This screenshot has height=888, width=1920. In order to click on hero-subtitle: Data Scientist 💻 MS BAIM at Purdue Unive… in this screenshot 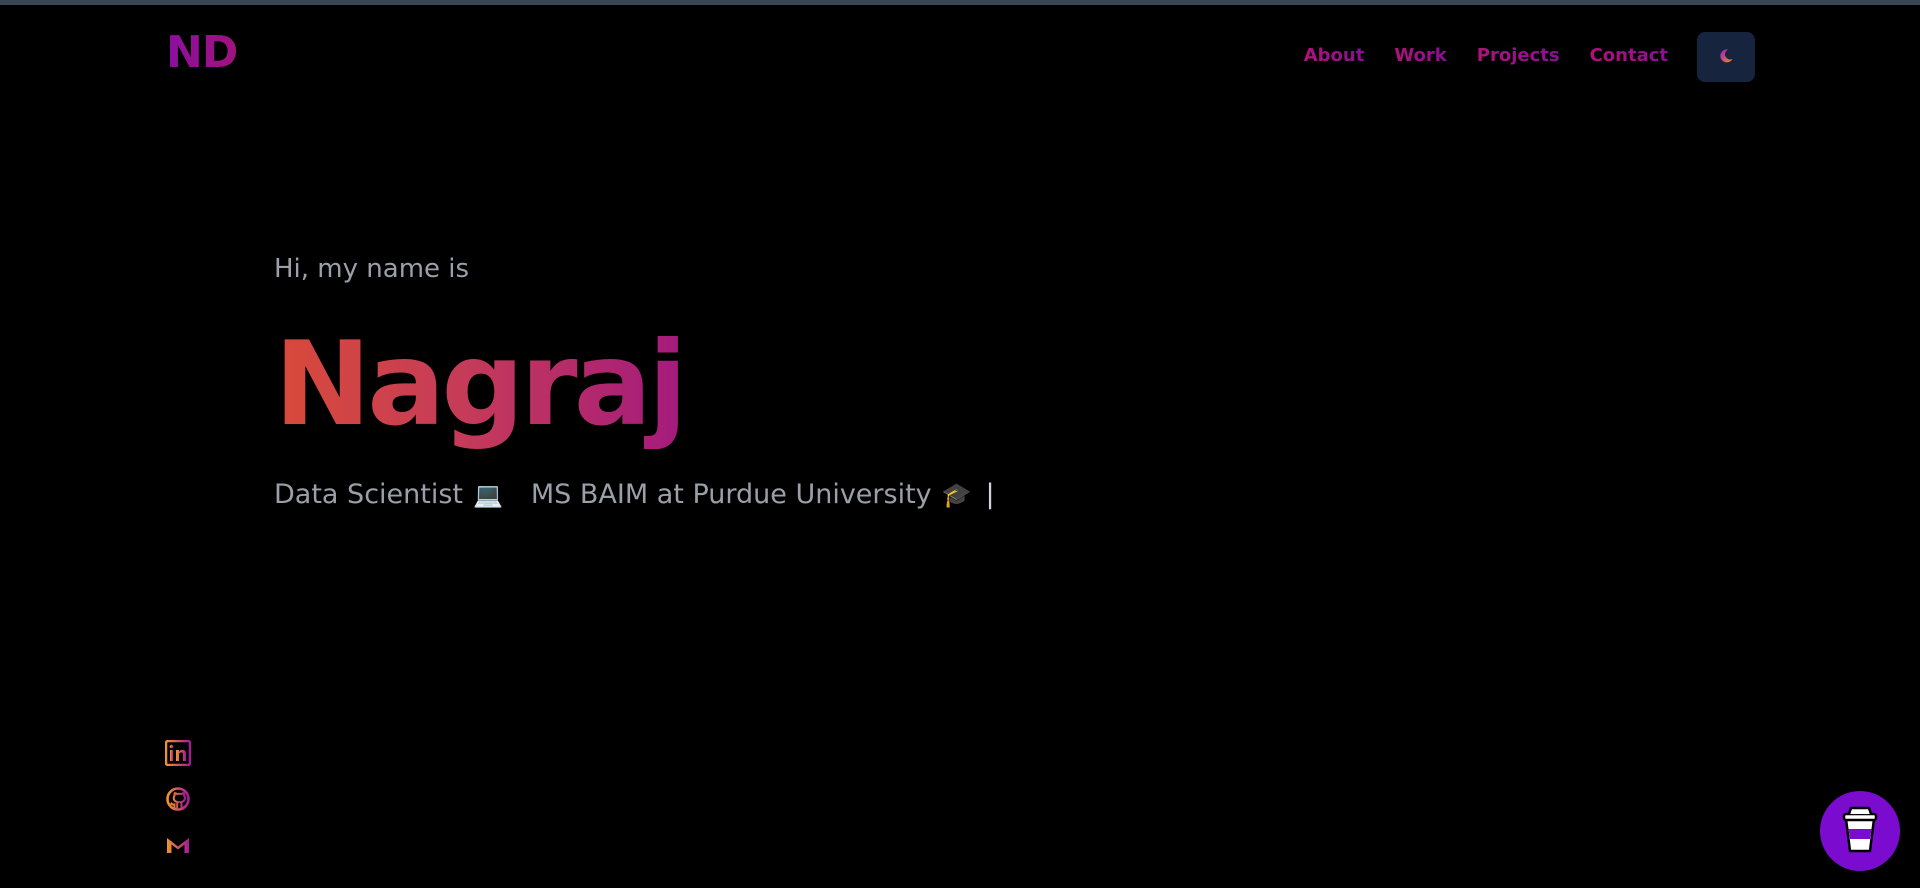, I will do `click(634, 494)`.